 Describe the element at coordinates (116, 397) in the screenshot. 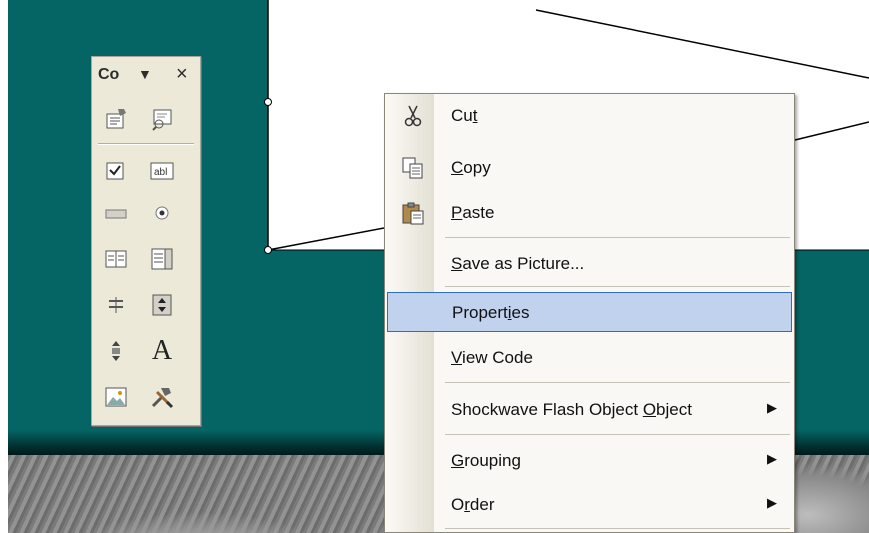

I see `image-tool-icon` at that location.